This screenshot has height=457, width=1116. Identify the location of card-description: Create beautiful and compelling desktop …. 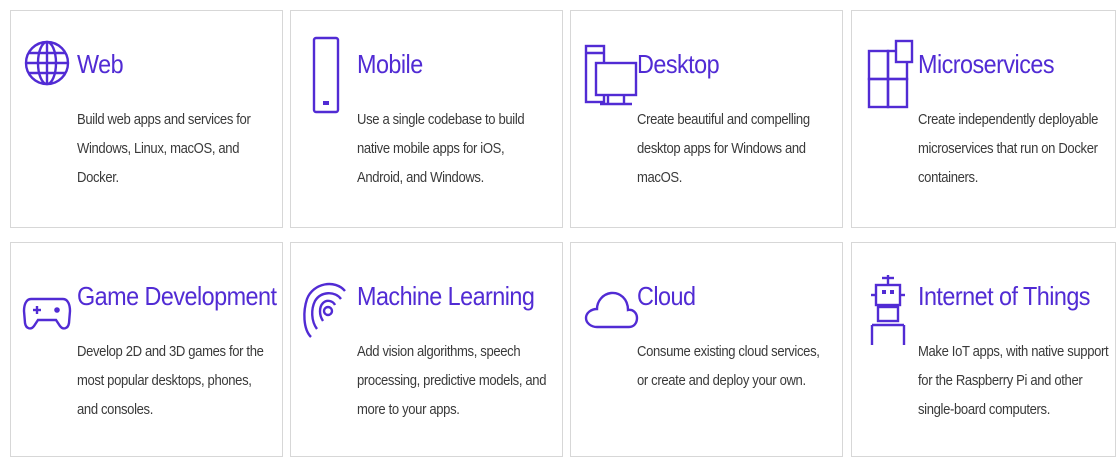
(723, 148).